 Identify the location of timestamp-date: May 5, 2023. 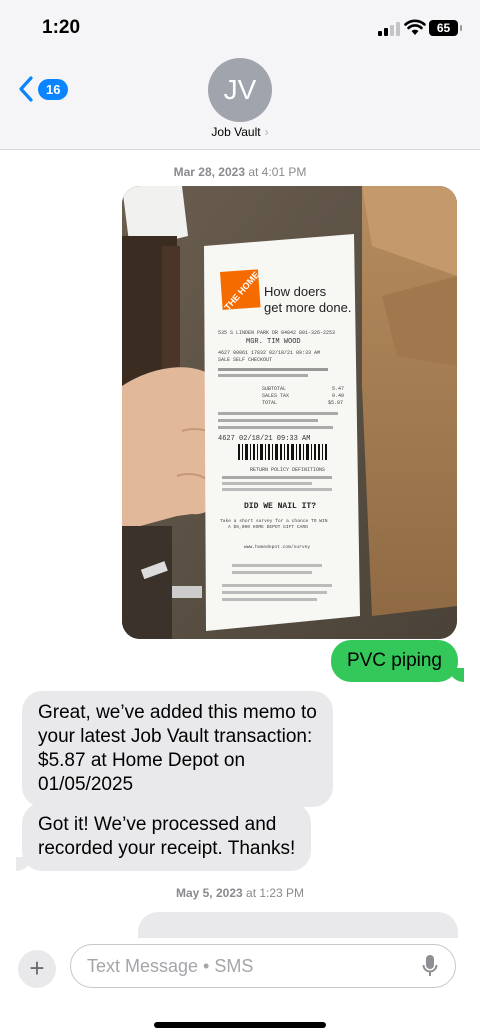
(209, 893).